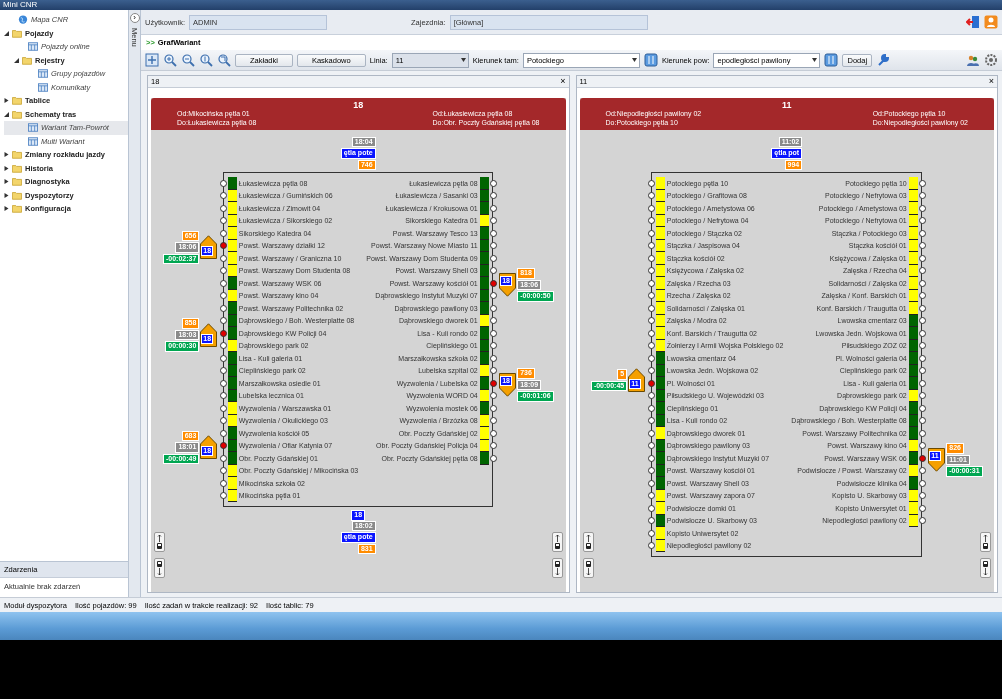 The width and height of the screenshot is (1002, 699). What do you see at coordinates (973, 22) in the screenshot?
I see `exit-door-icon` at bounding box center [973, 22].